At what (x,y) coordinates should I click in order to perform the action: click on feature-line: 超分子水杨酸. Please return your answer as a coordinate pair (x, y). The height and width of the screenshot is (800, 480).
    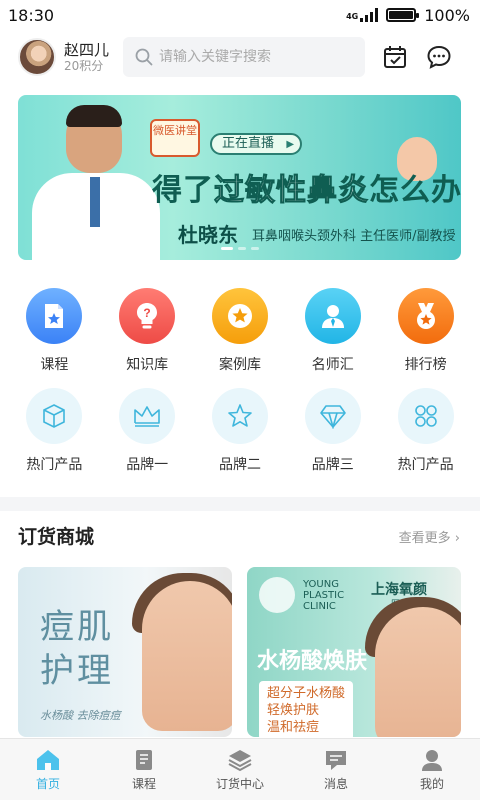
    Looking at the image, I should click on (306, 693).